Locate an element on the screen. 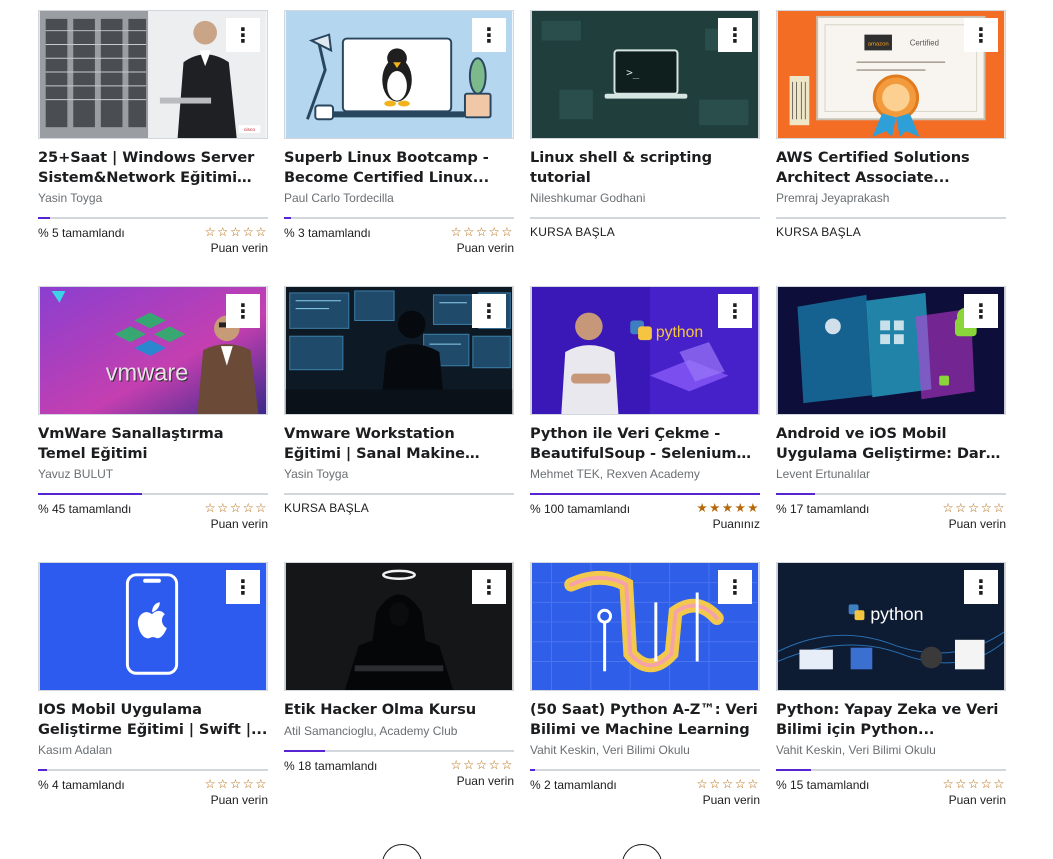  course-thumbnail: amazon Certified ⋮ is located at coordinates (891, 74).